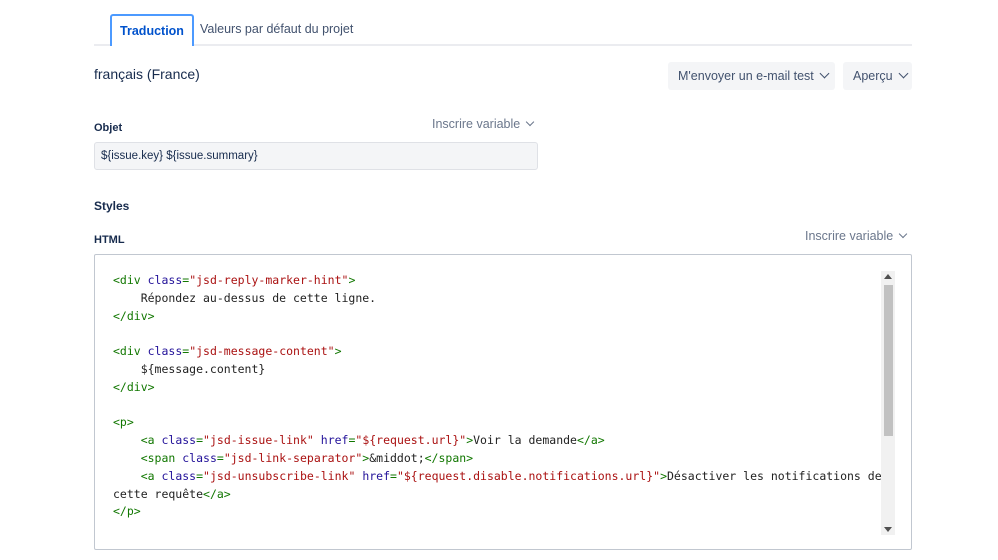  What do you see at coordinates (503, 30) in the screenshot?
I see `tab-bar: Traduction Valeurs par défaut du projet` at bounding box center [503, 30].